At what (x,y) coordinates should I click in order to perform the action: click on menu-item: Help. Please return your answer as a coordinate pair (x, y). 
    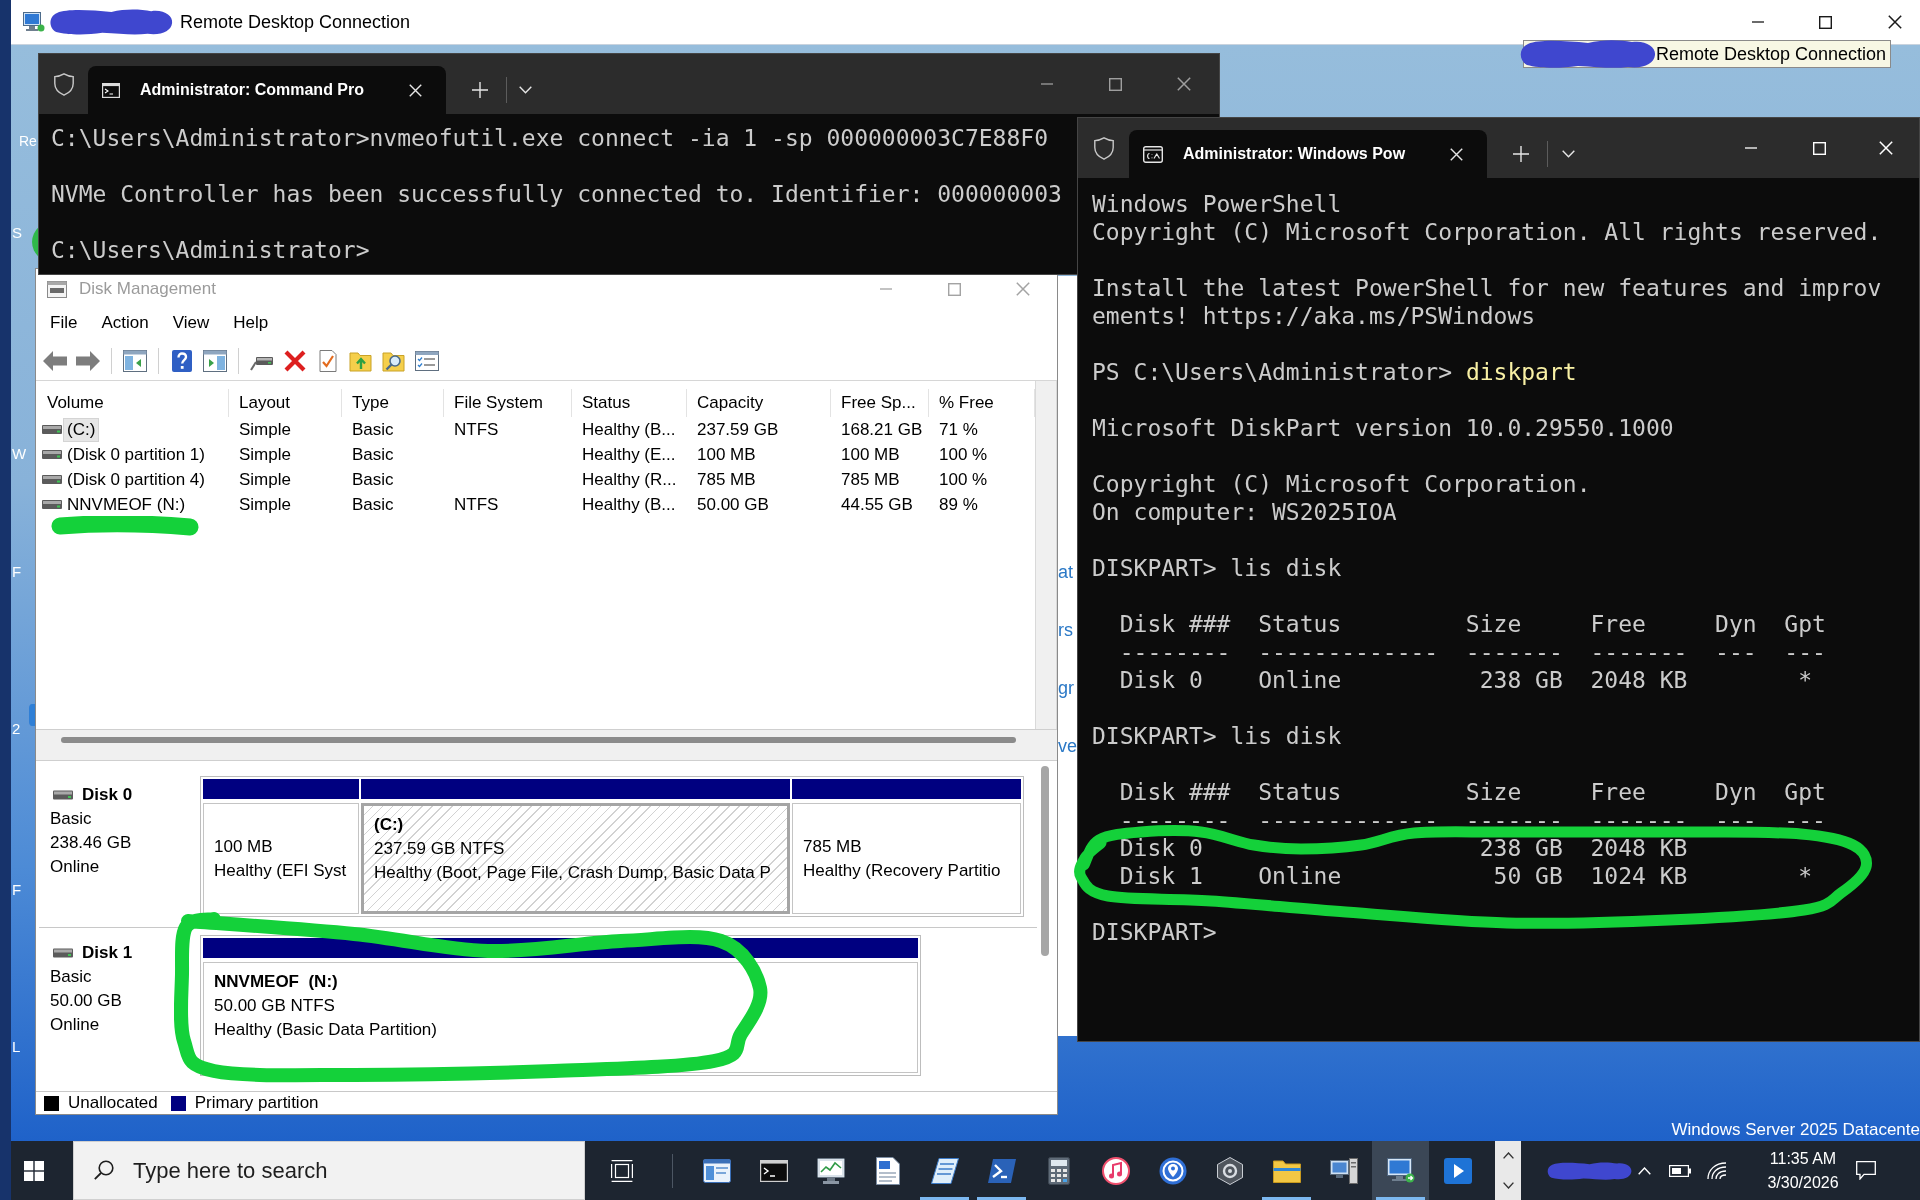
    Looking at the image, I should click on (251, 323).